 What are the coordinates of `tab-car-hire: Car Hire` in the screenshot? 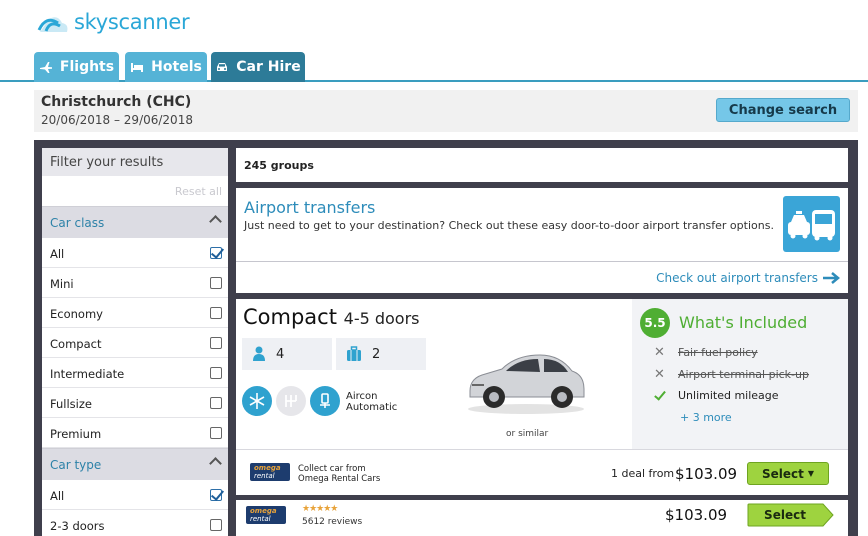 It's located at (258, 67).